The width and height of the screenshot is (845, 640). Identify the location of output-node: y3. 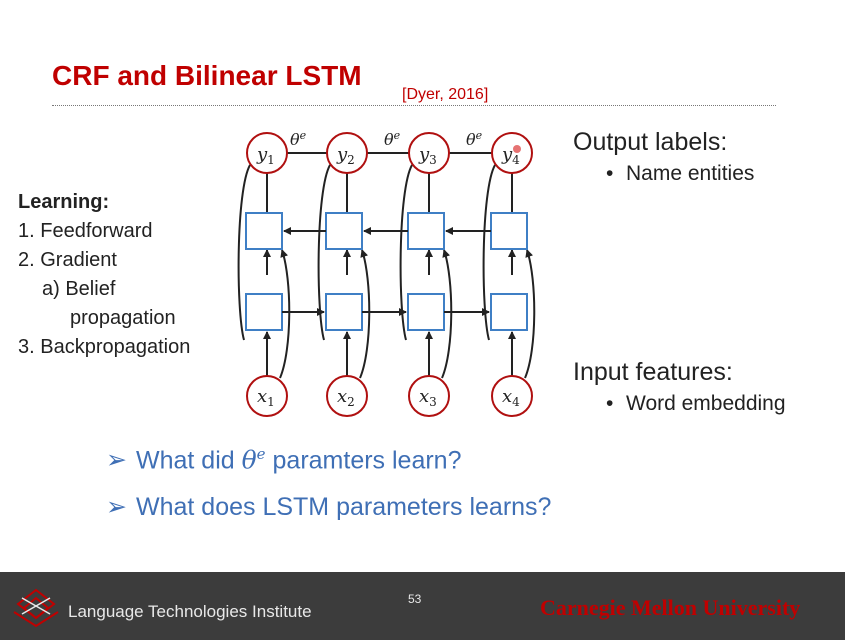
(429, 153).